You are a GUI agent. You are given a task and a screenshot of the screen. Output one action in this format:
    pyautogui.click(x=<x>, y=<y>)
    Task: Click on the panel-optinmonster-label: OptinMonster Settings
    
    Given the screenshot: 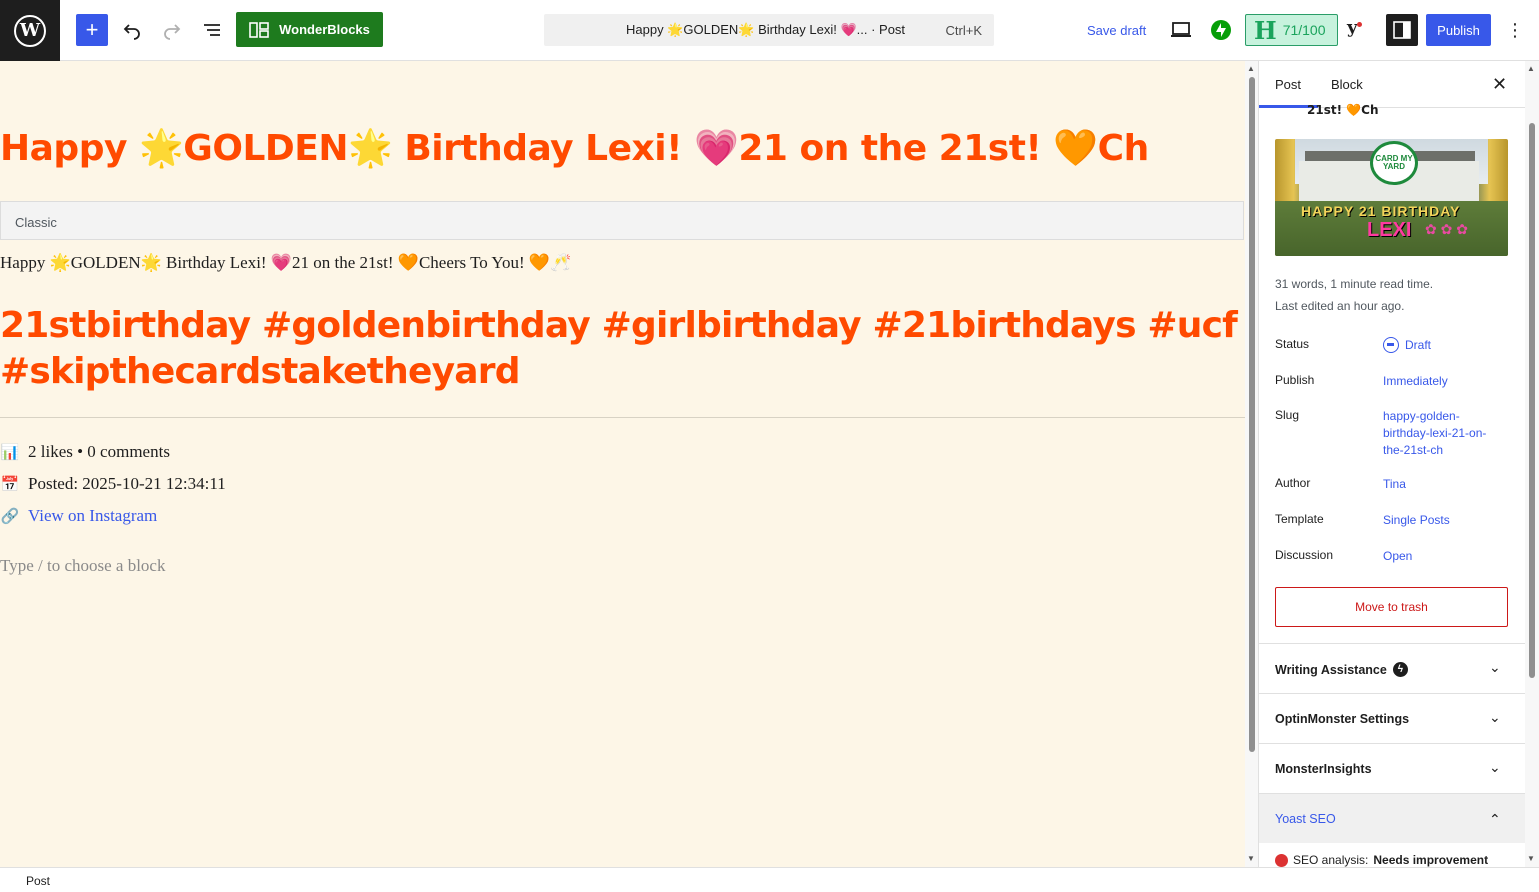 What is the action you would take?
    pyautogui.click(x=1342, y=719)
    